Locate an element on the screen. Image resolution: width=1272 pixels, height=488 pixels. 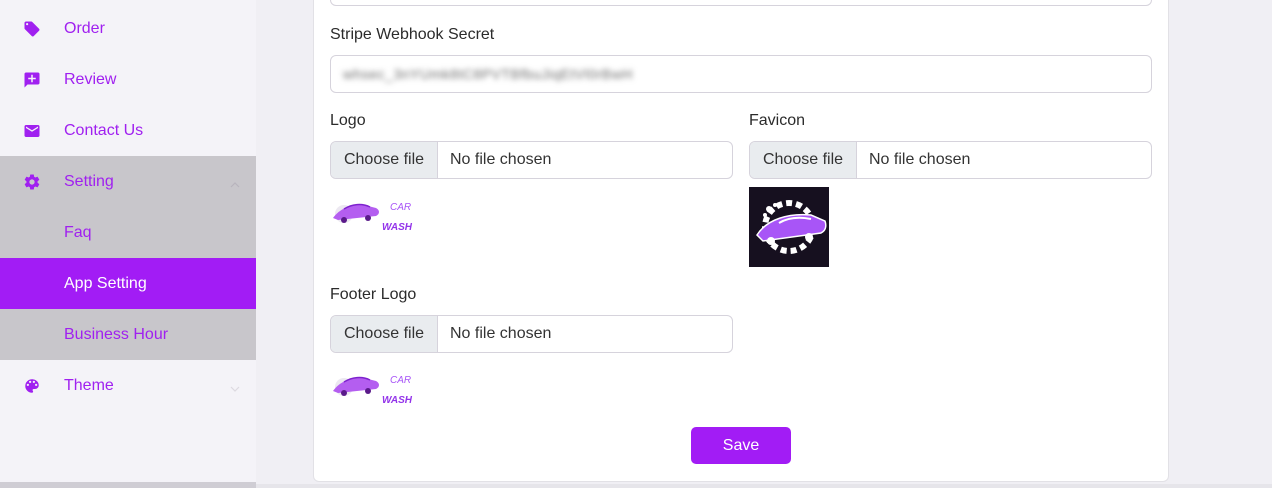
sidebar-item-theme: Theme is located at coordinates (128, 385).